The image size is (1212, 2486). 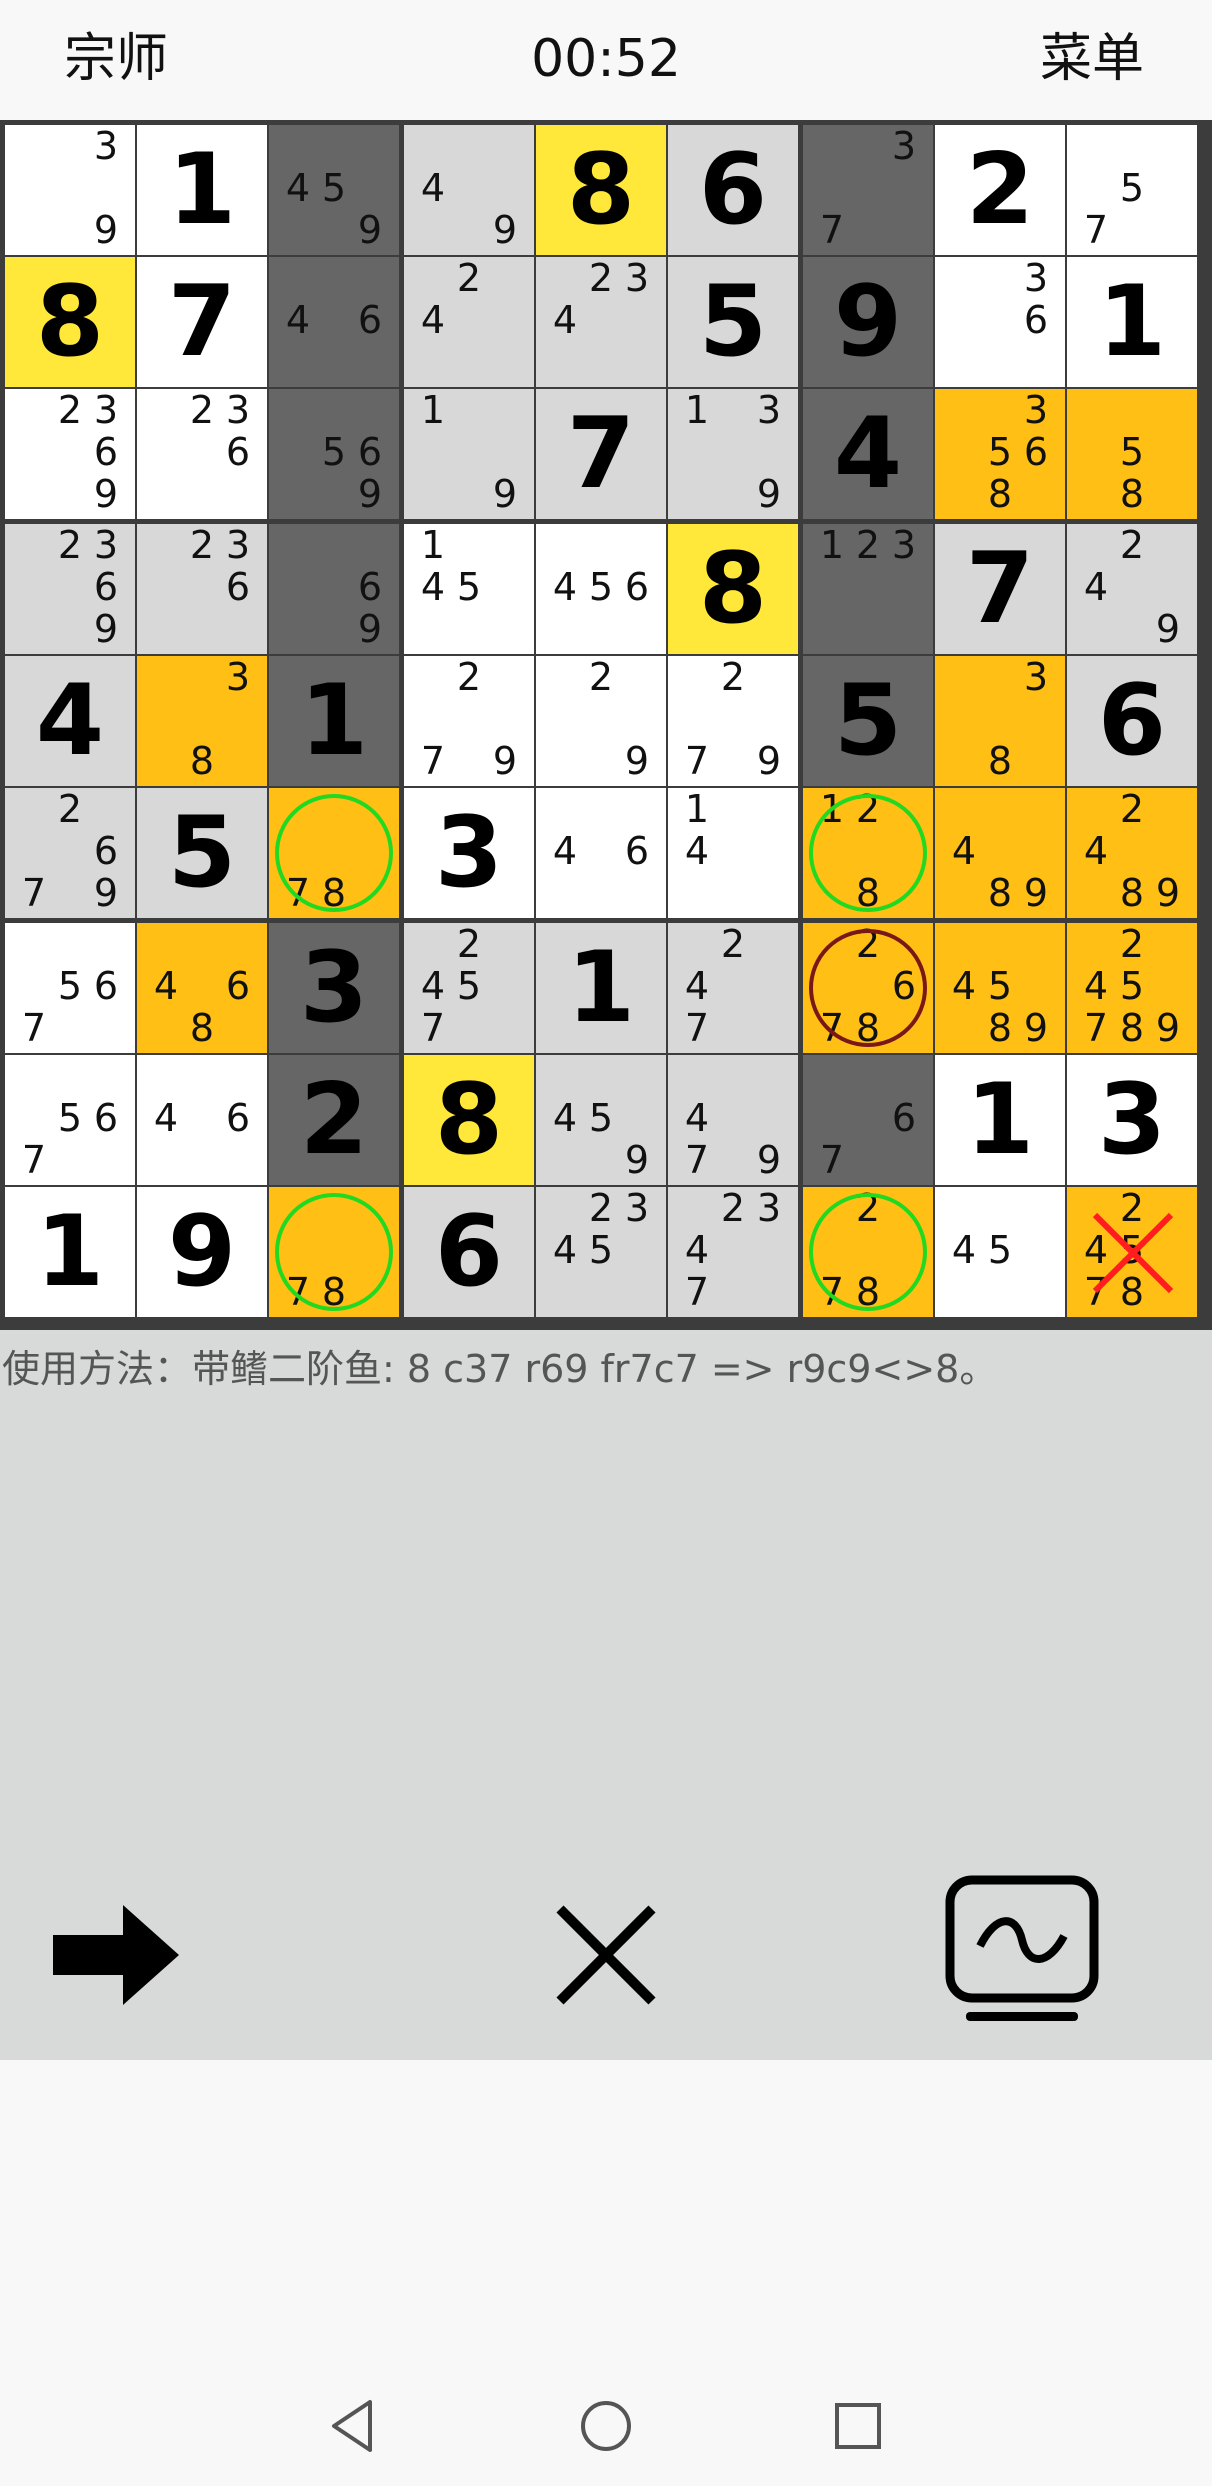 What do you see at coordinates (70, 1252) in the screenshot?
I see `cell-r9c1: 1` at bounding box center [70, 1252].